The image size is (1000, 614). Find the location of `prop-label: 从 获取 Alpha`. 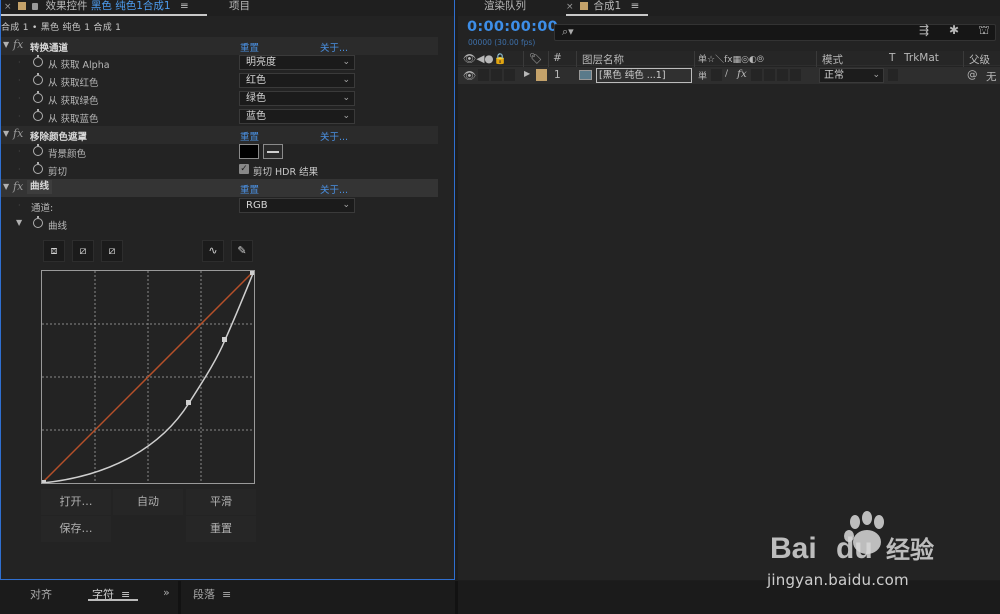

prop-label: 从 获取 Alpha is located at coordinates (79, 65).